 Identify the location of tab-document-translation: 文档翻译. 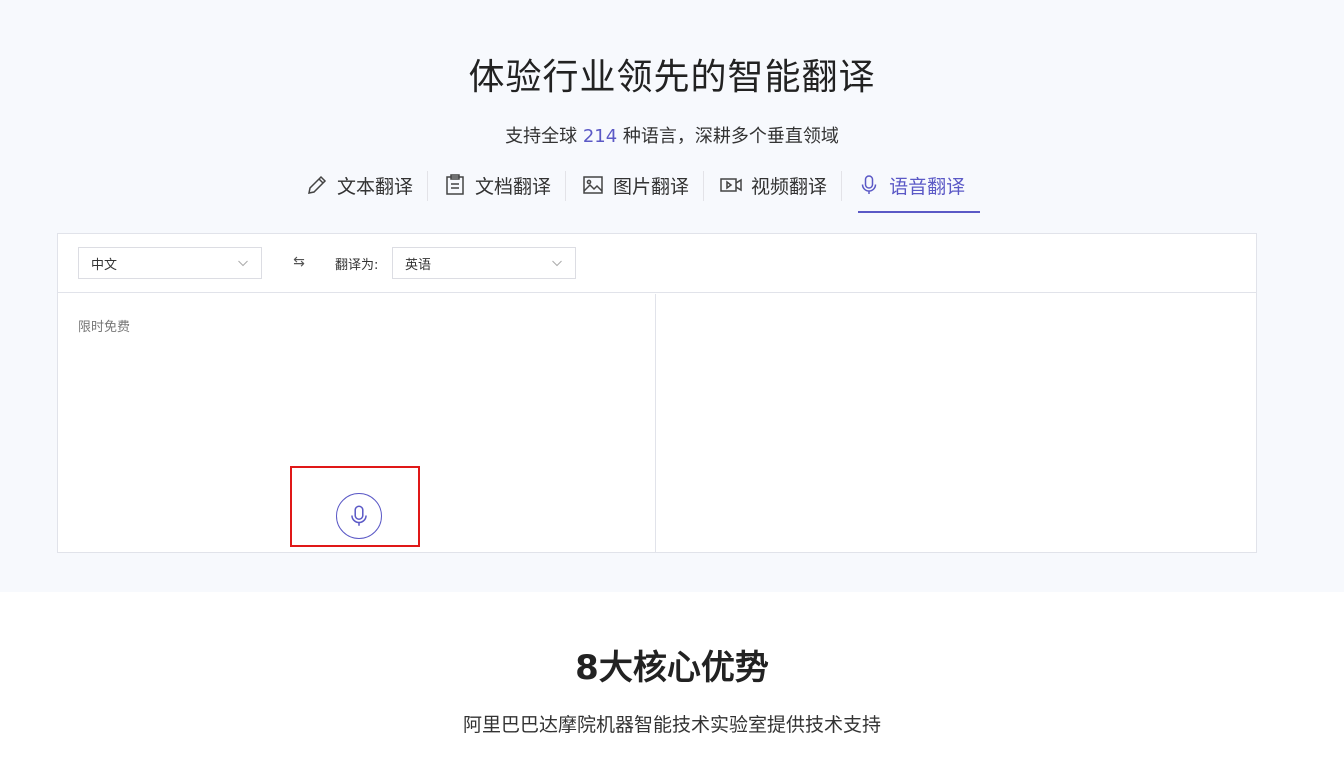
(497, 185).